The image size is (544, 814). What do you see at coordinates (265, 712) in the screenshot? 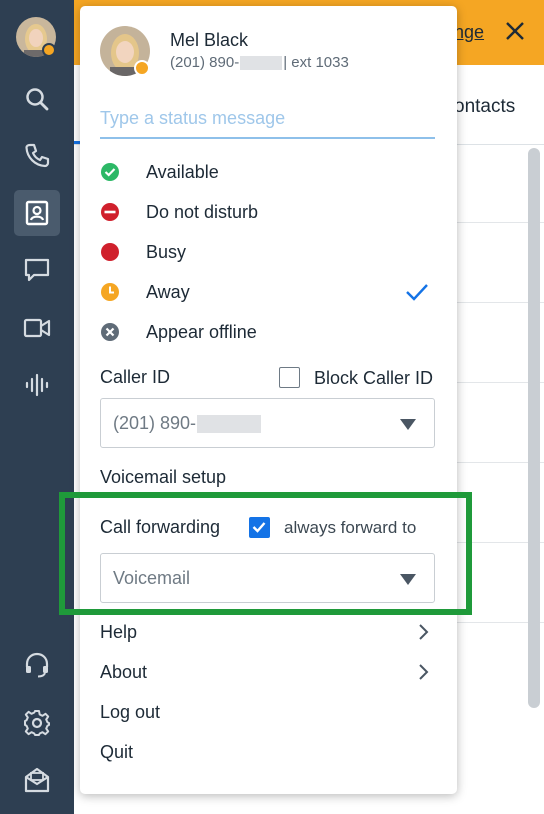
I see `logout-menu-item: Log out` at bounding box center [265, 712].